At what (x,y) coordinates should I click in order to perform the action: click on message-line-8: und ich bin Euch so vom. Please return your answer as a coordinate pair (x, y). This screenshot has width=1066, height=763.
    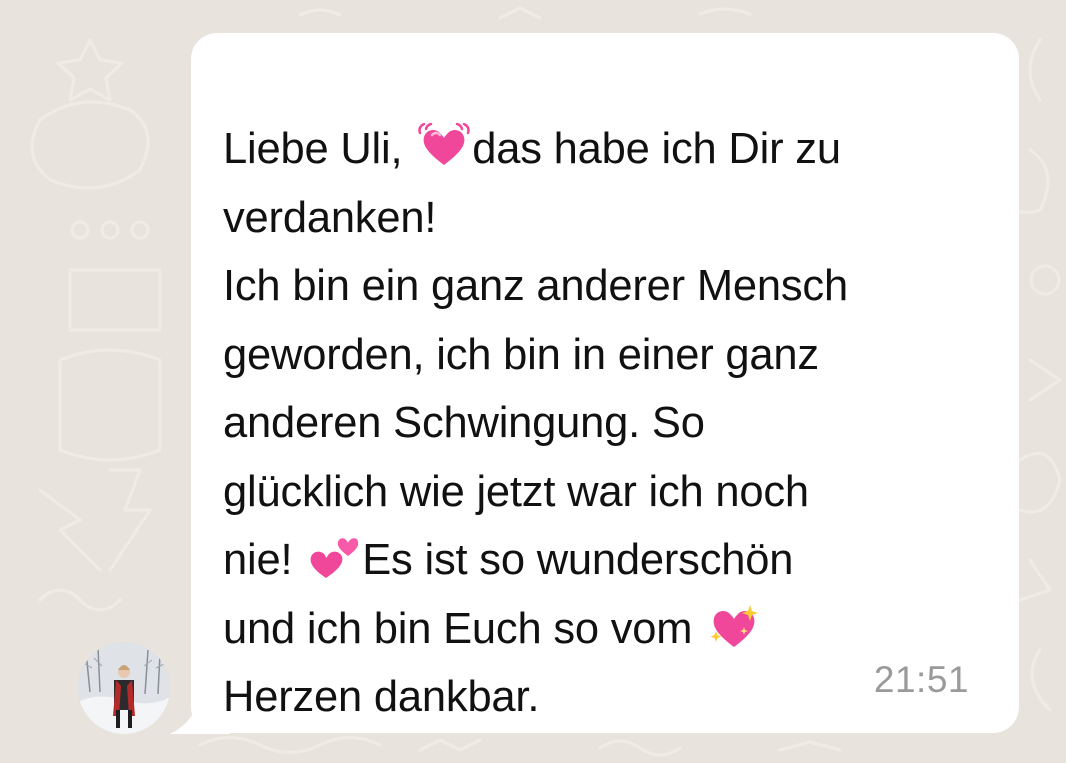
    Looking at the image, I should click on (464, 628).